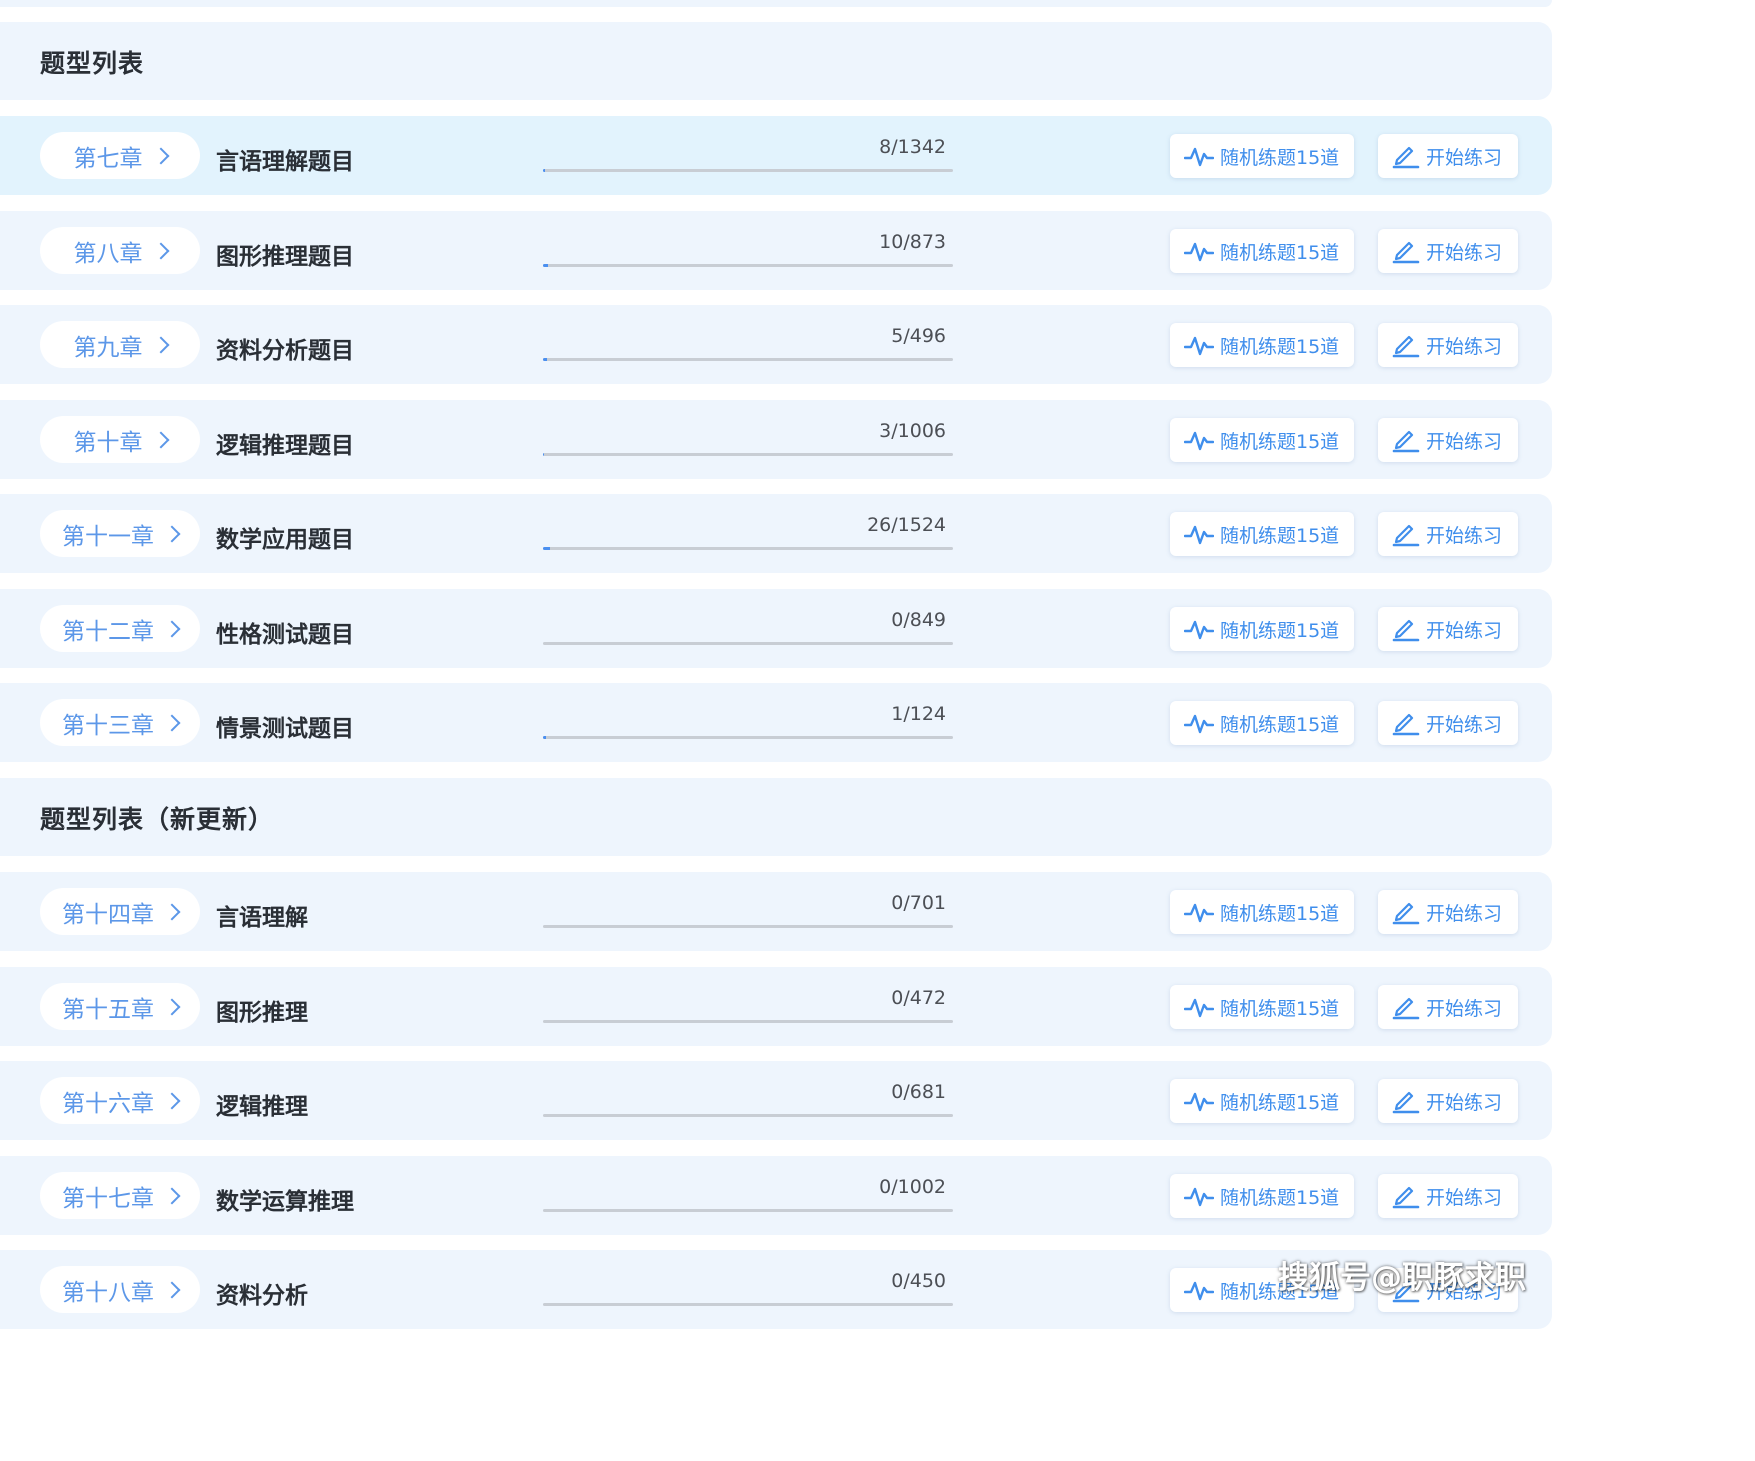 This screenshot has width=1755, height=1461. Describe the element at coordinates (108, 631) in the screenshot. I see `chapter-label: 第十二章` at that location.